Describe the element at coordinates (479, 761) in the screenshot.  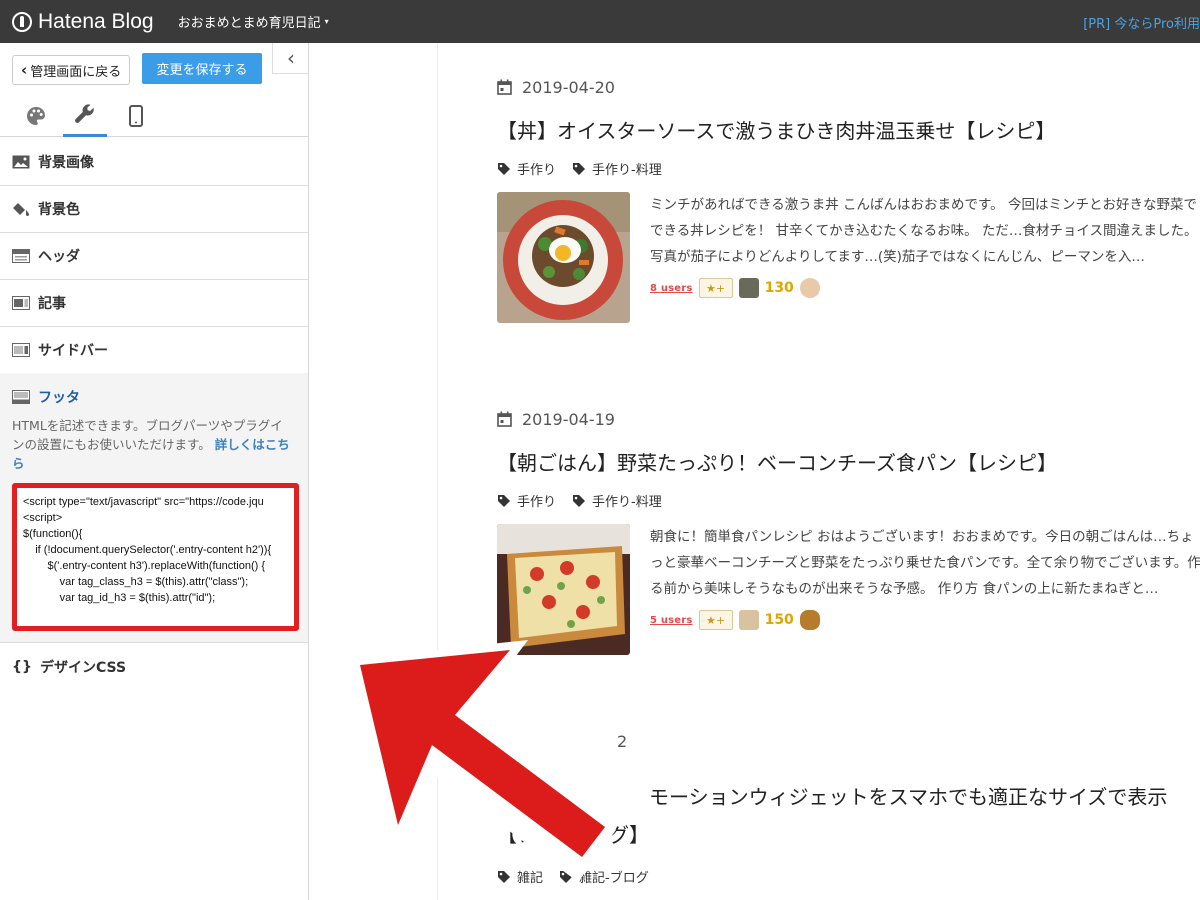
I see `red-arrow-annotation` at that location.